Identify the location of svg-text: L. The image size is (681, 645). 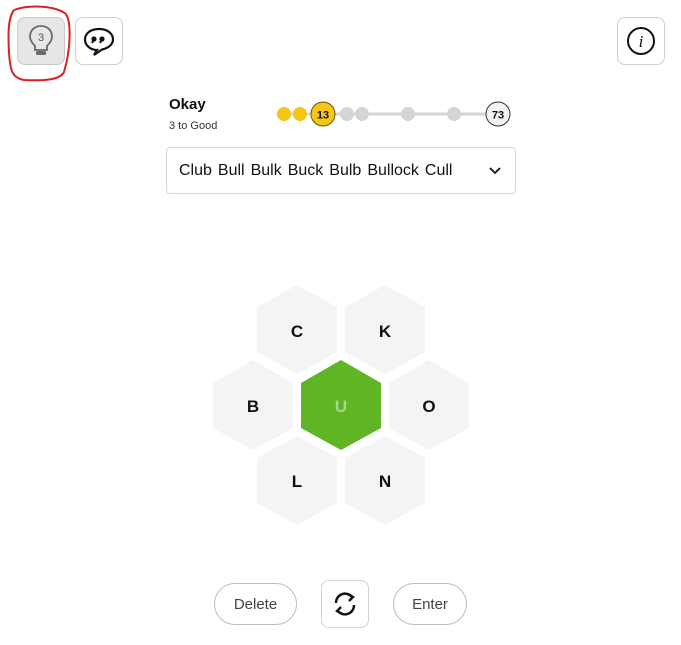
(297, 481).